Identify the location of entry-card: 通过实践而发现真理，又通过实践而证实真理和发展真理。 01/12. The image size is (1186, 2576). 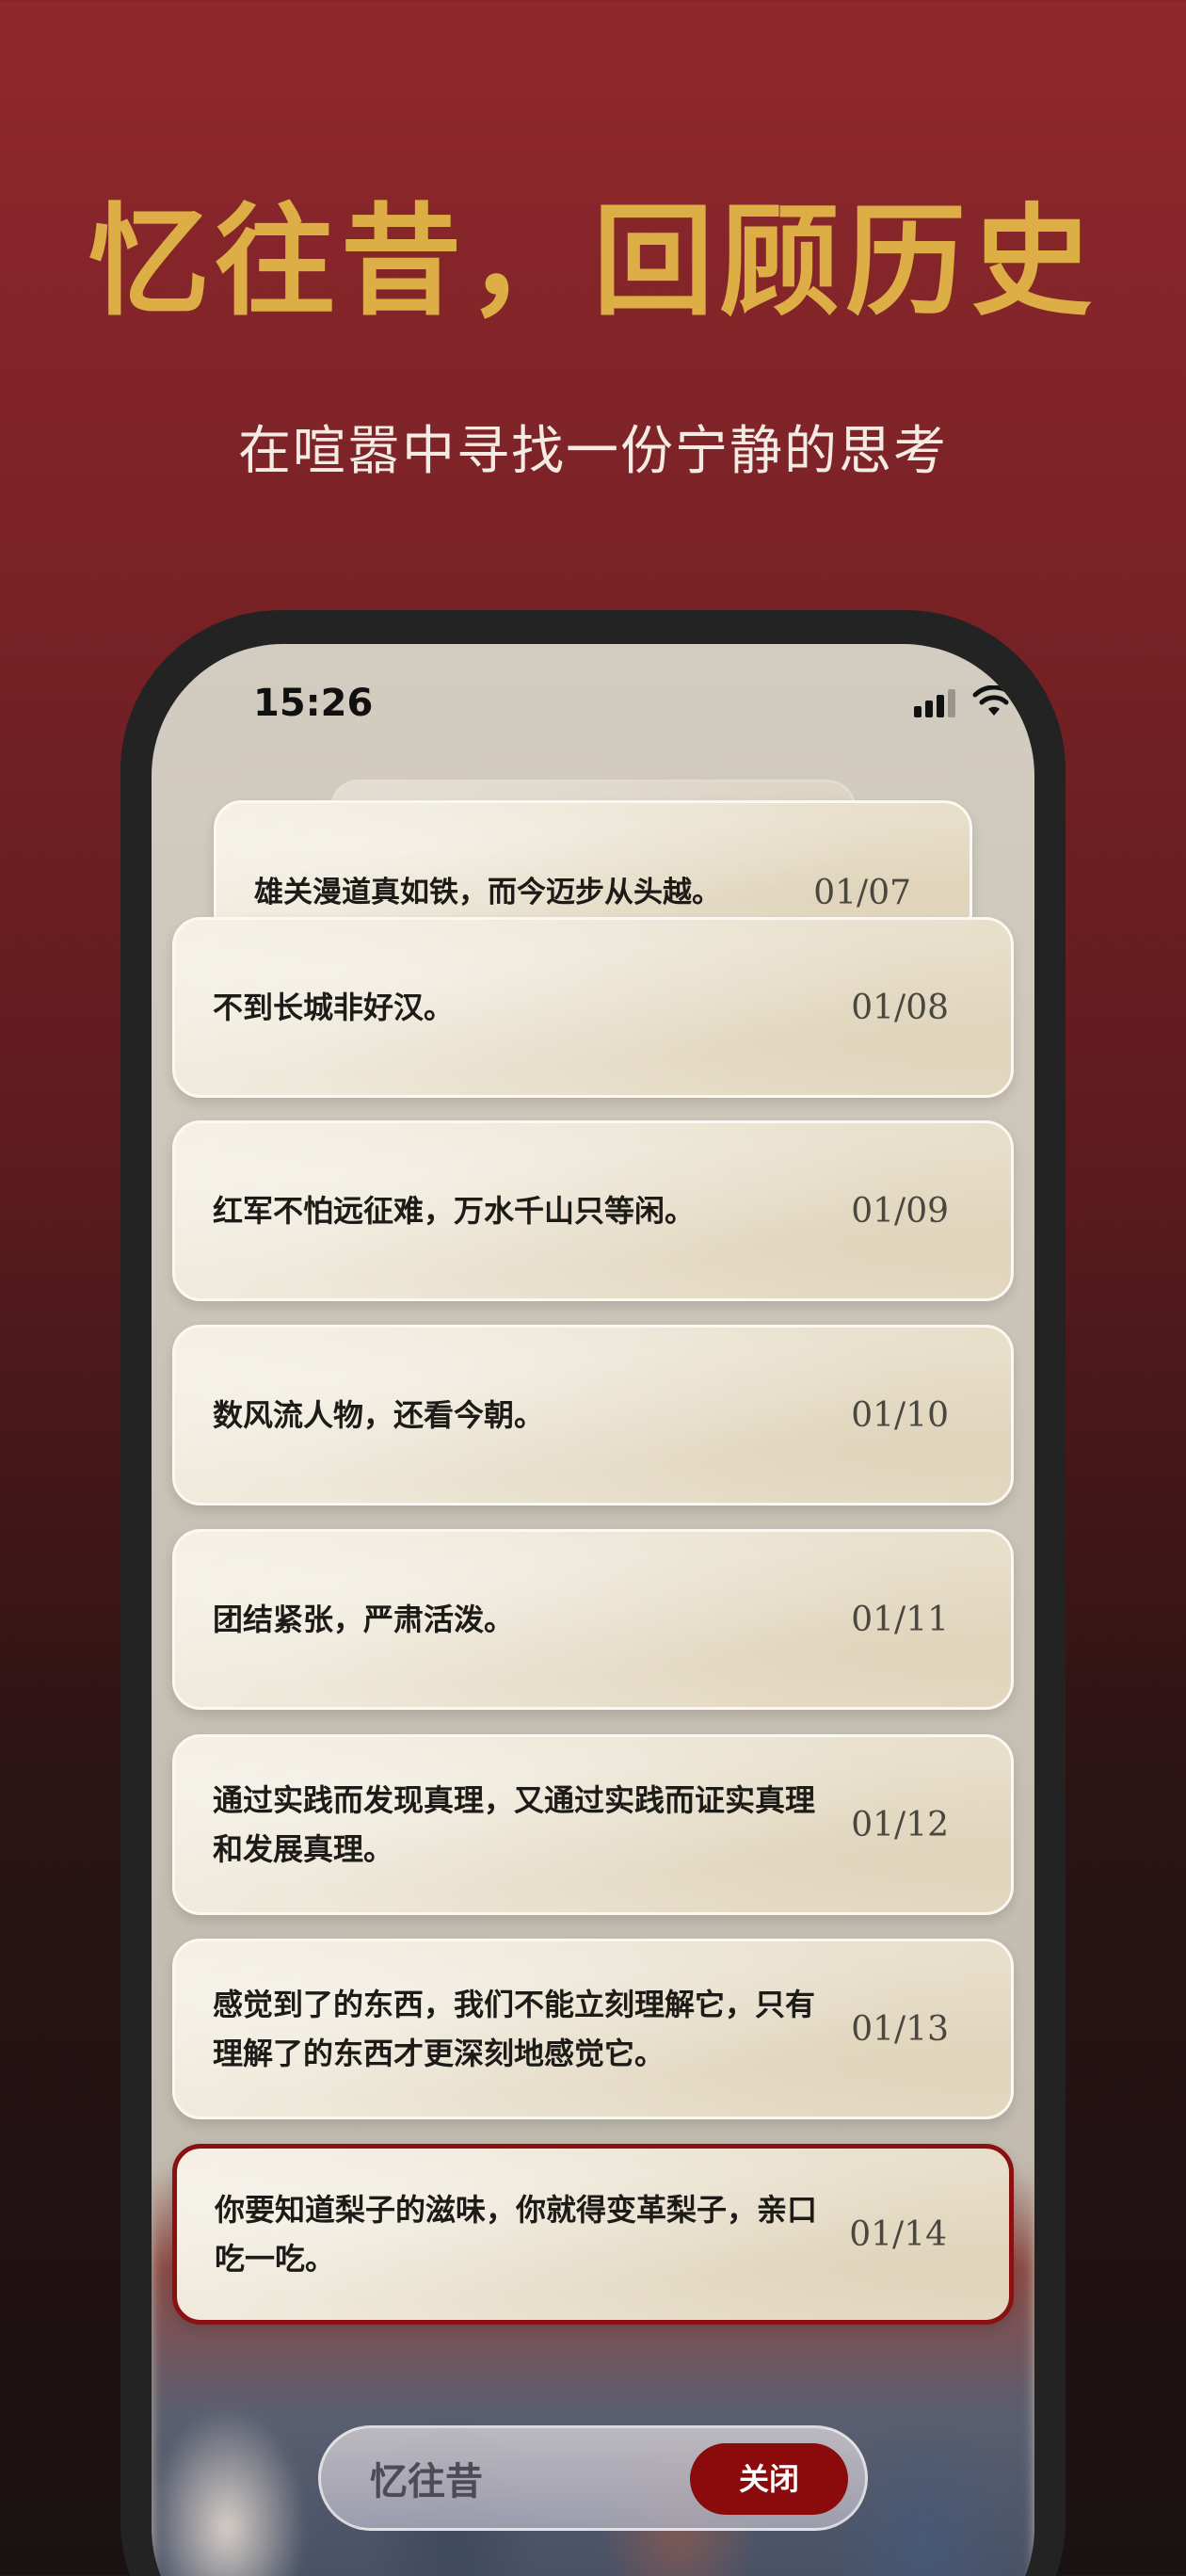
(593, 1824).